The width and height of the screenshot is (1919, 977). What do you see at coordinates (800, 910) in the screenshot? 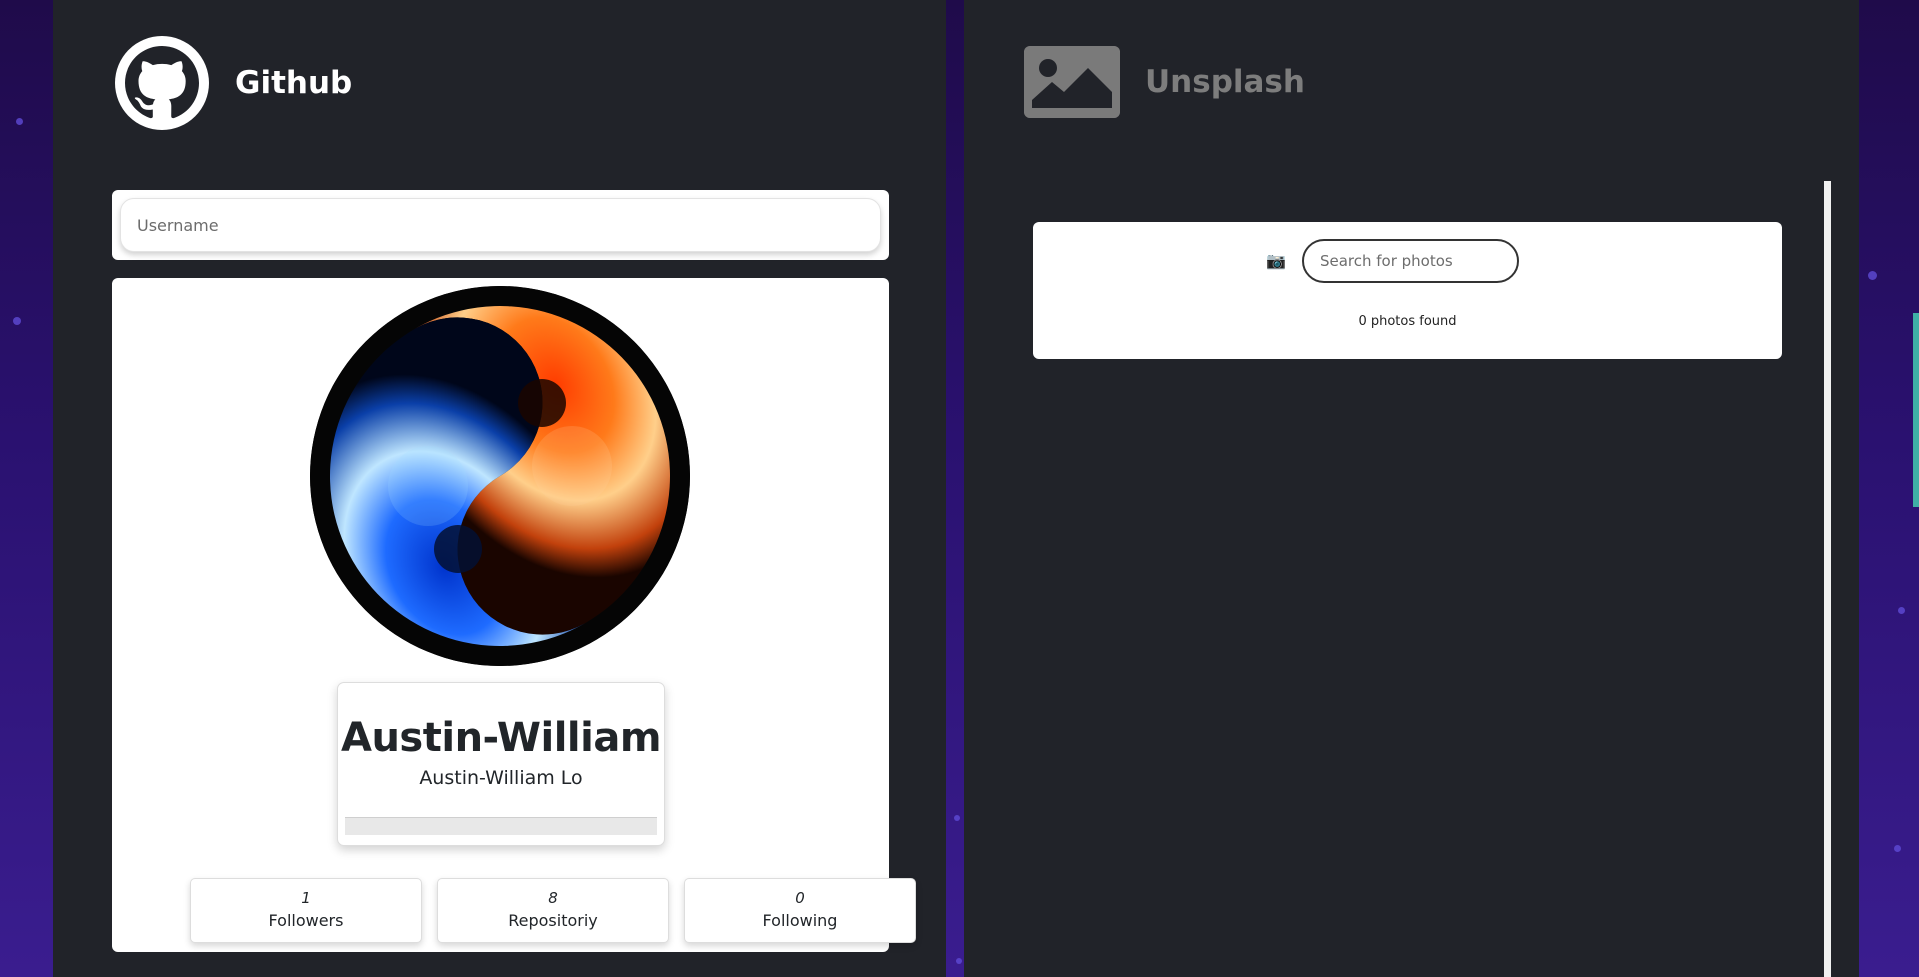
I see `following-stat: 0 Following` at bounding box center [800, 910].